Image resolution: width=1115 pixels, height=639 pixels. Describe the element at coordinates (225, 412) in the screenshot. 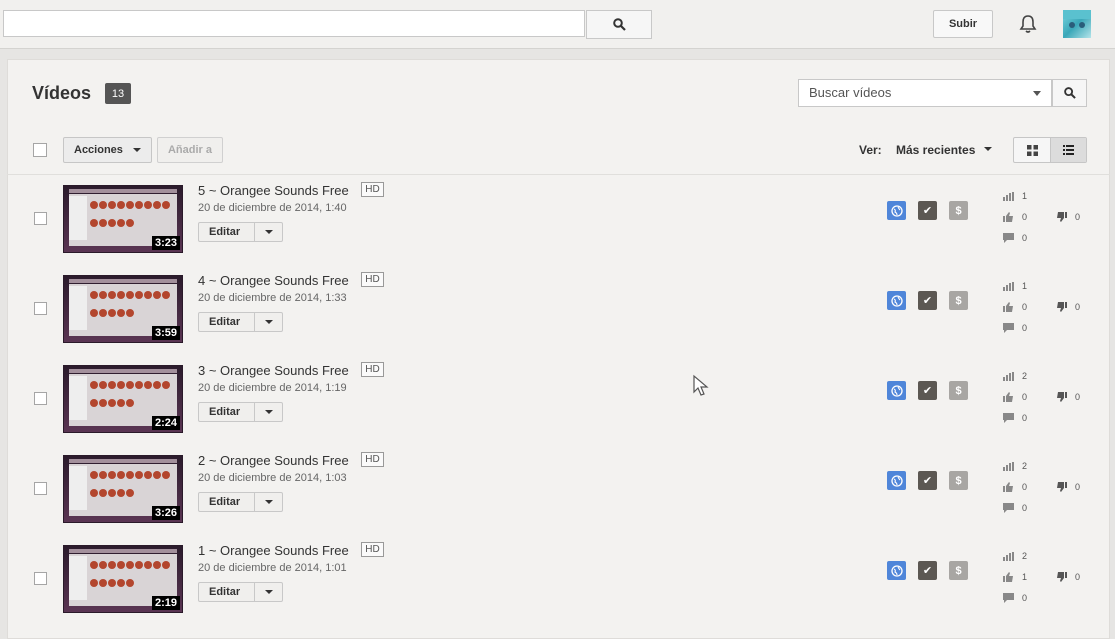

I see `edit-label: Editar` at that location.